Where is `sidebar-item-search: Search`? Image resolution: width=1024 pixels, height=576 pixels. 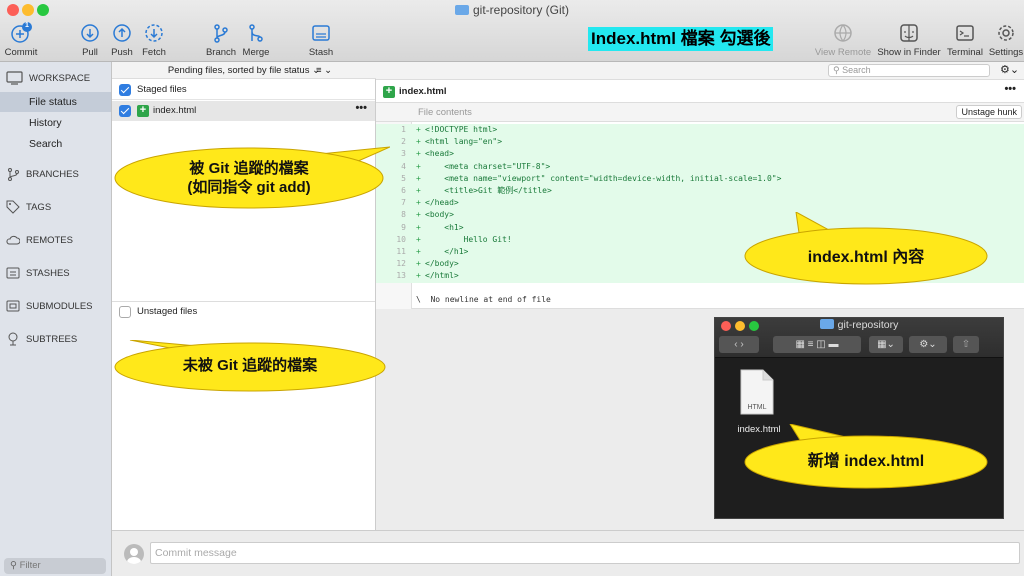
sidebar-item-search: Search is located at coordinates (55, 144).